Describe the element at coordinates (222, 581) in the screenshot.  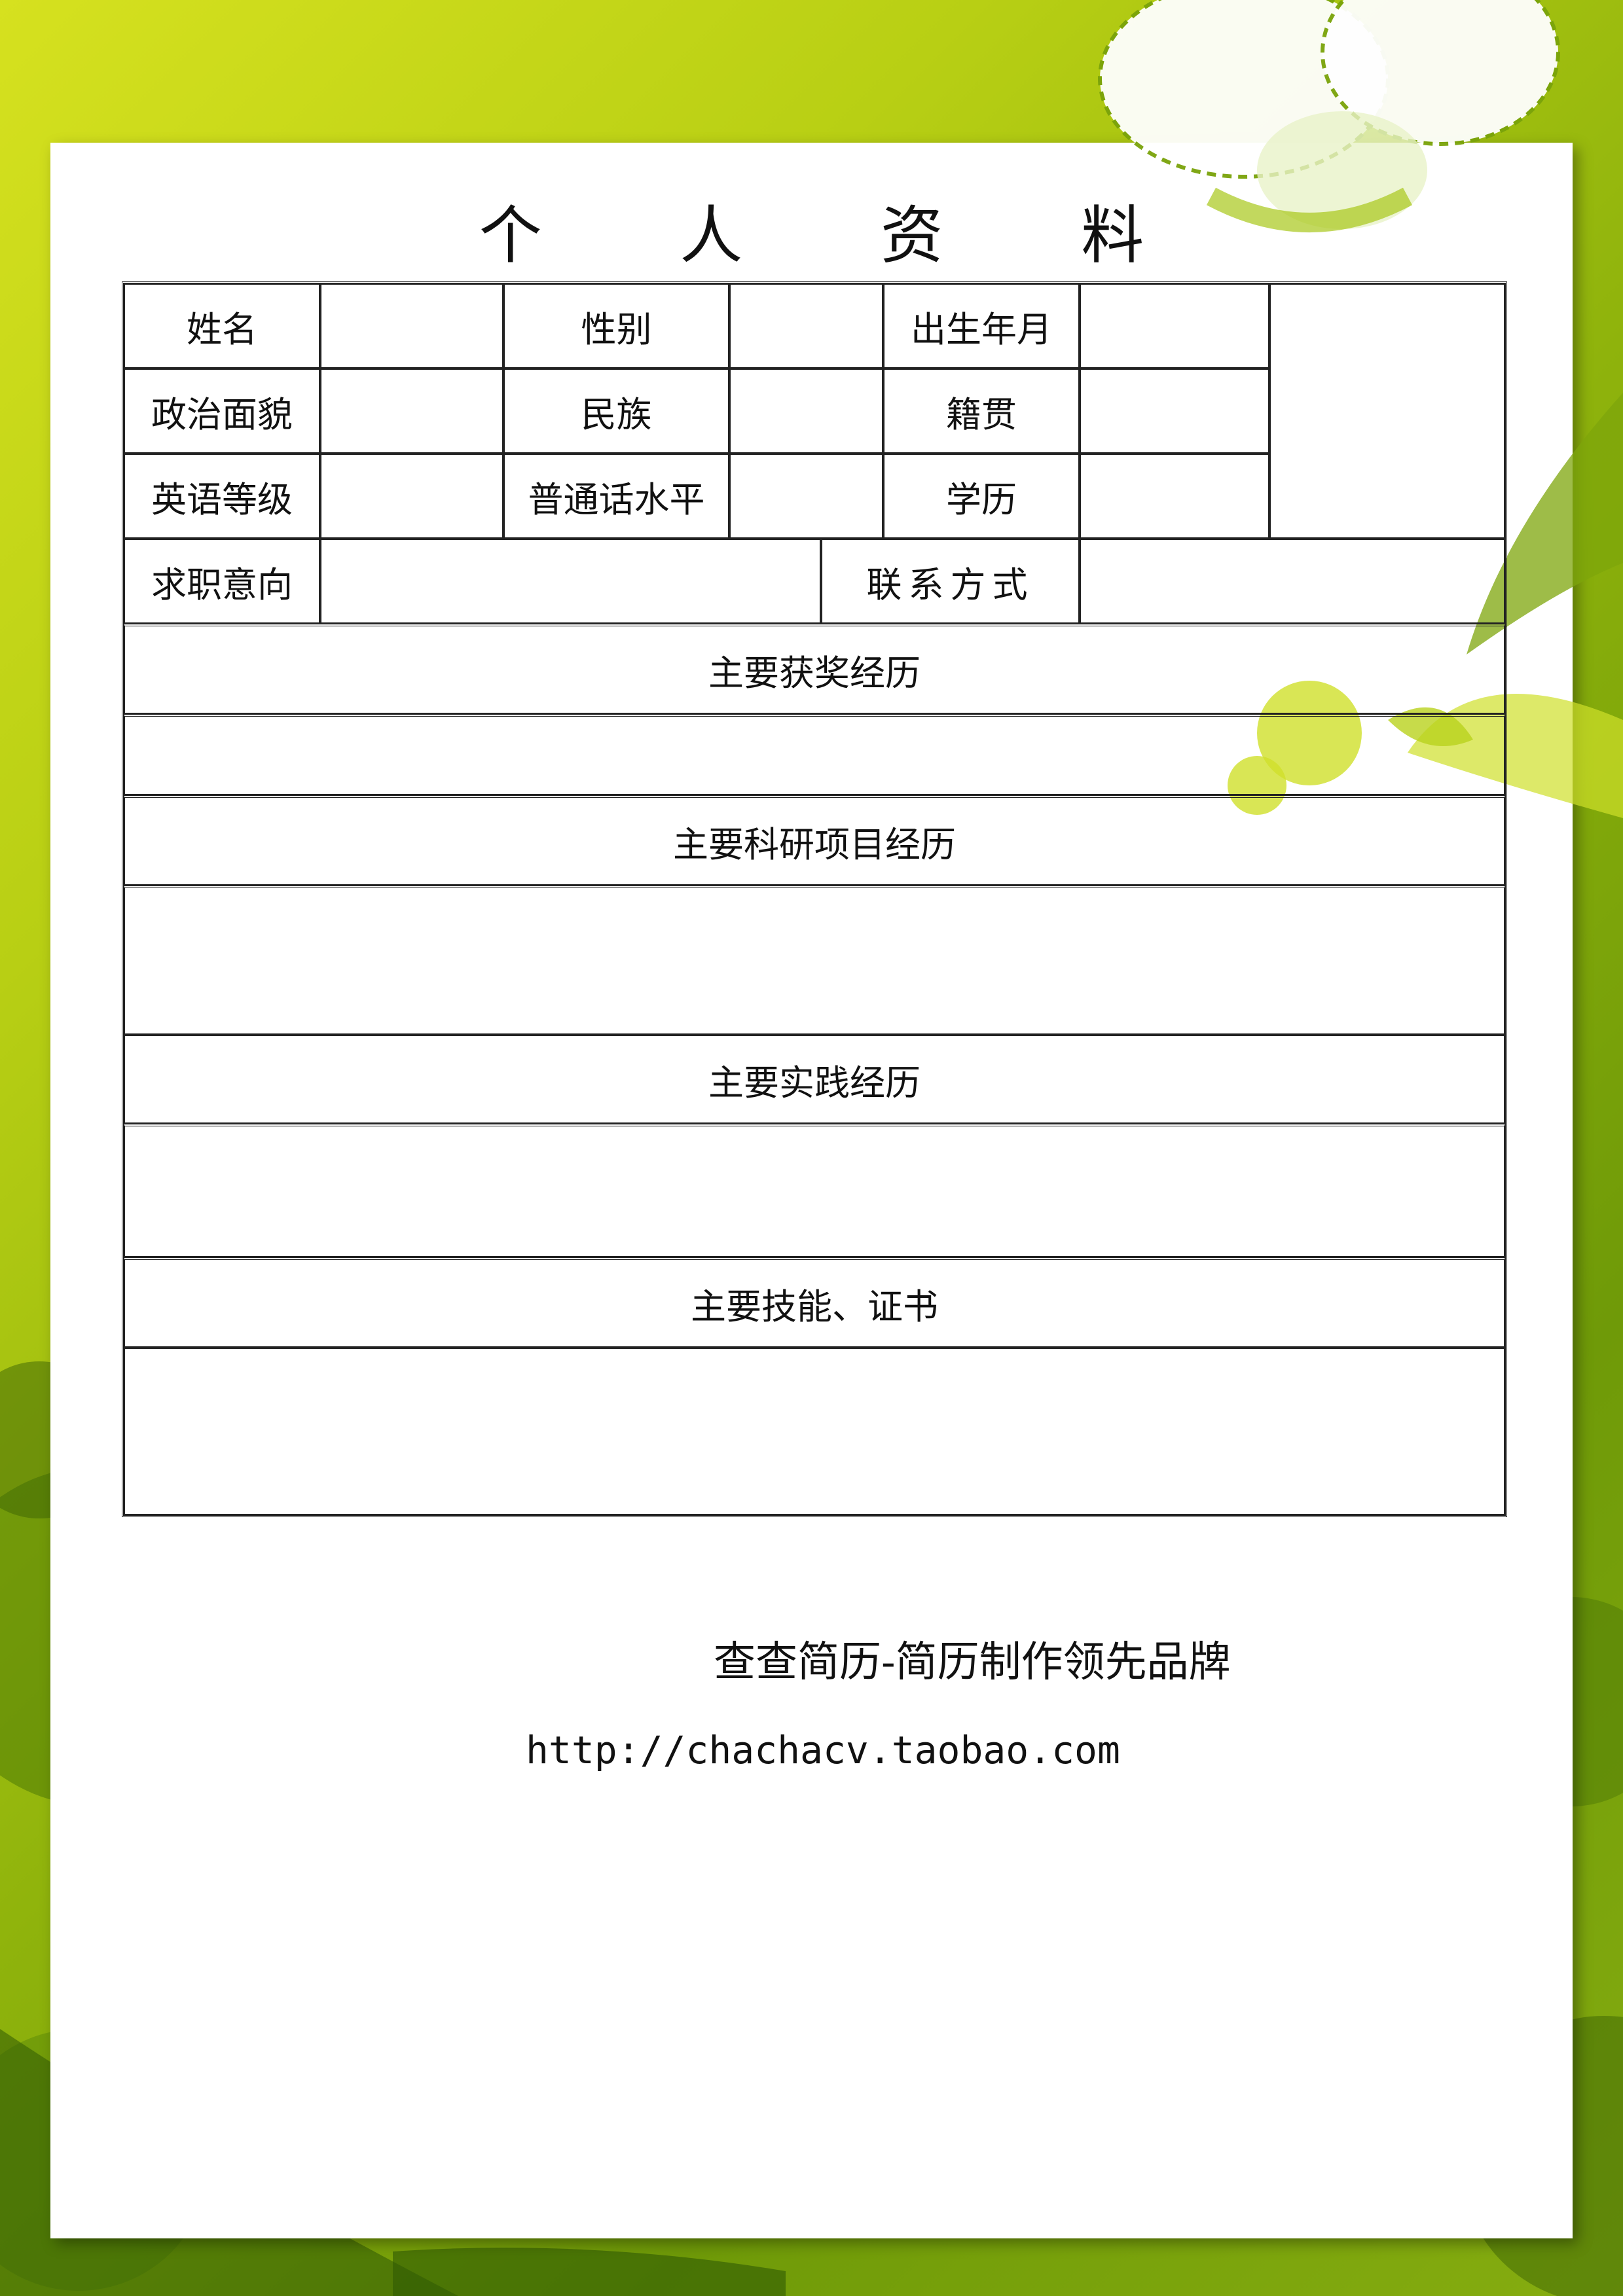
I see `label-job-intention: 求职意向` at that location.